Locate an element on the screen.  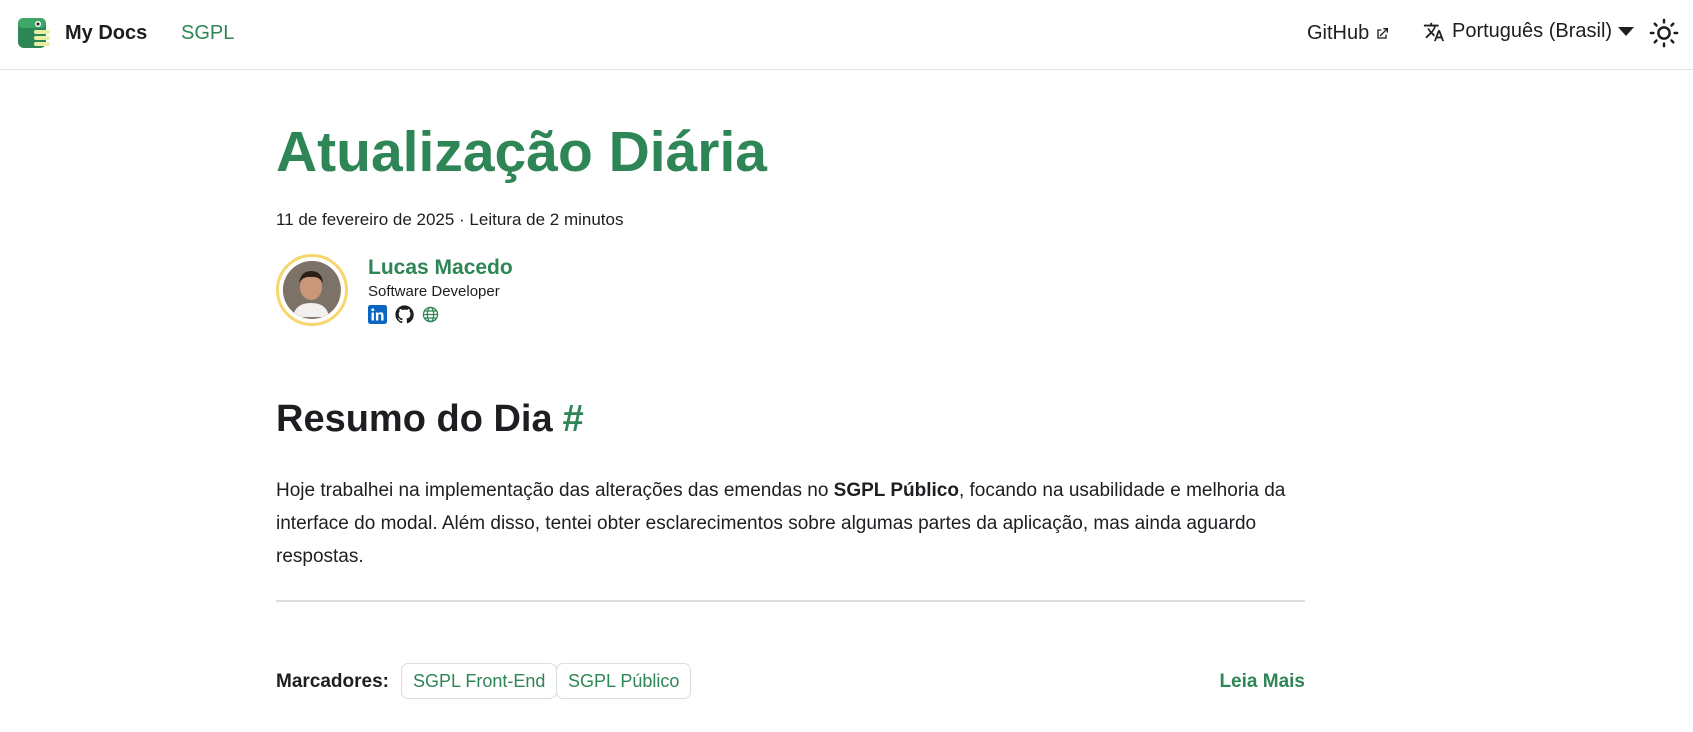
avatar-photo-icon is located at coordinates (311, 289).